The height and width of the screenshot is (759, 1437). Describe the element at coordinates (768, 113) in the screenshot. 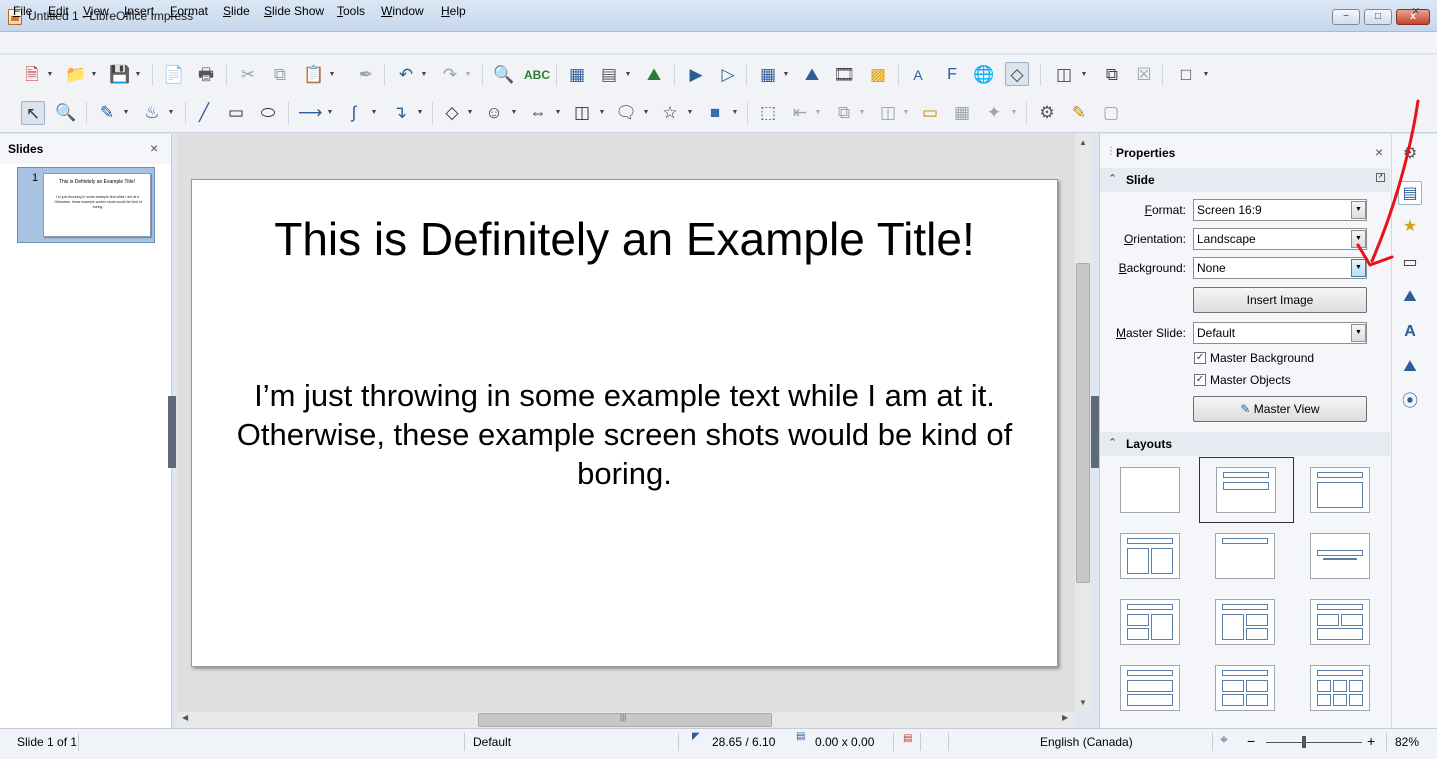

I see `points-icon: ⬚` at that location.